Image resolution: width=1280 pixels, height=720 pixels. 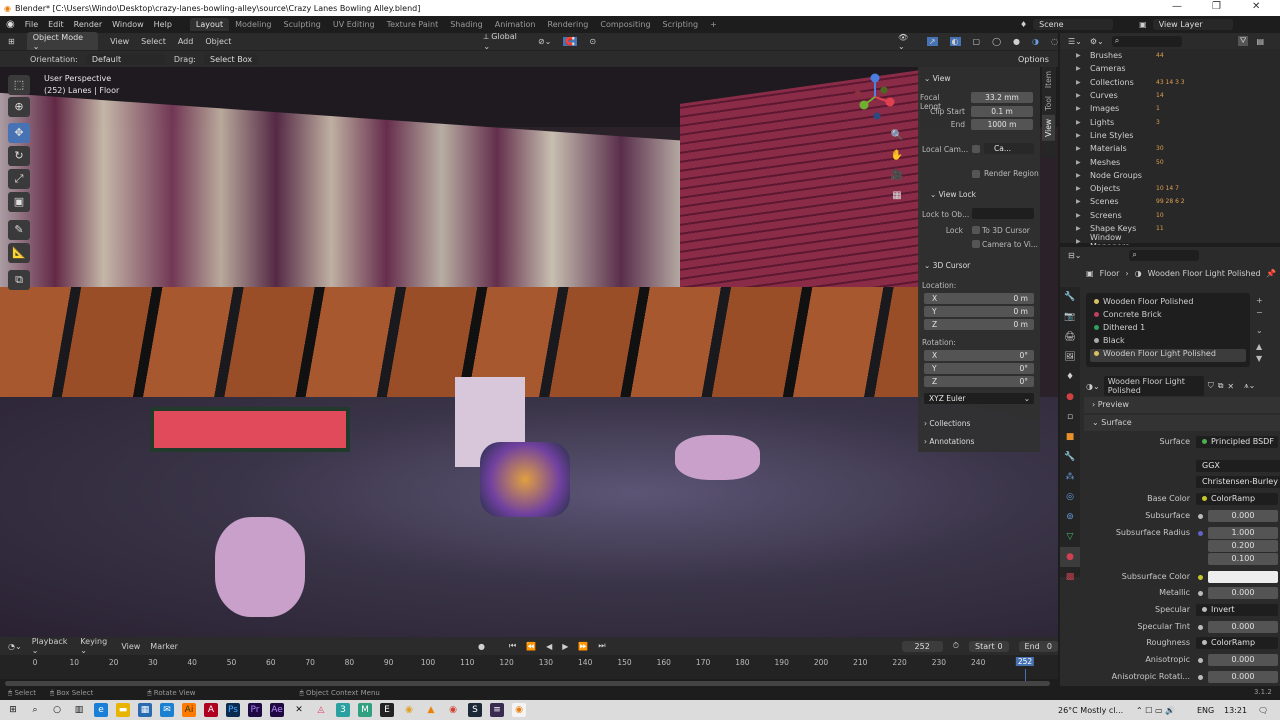 What do you see at coordinates (211, 710) in the screenshot?
I see `acrobat-icon: A` at bounding box center [211, 710].